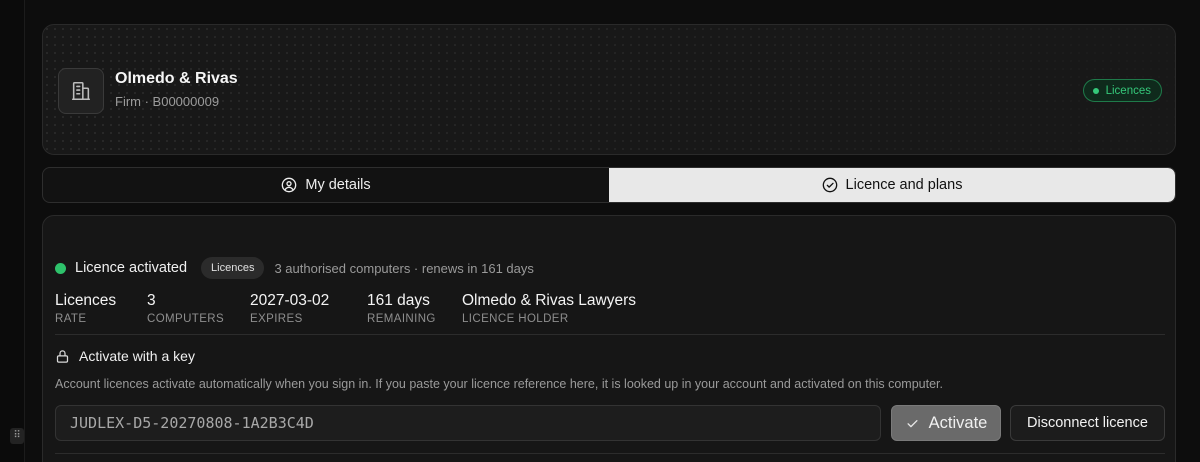  I want to click on plan-pill: Licences, so click(233, 268).